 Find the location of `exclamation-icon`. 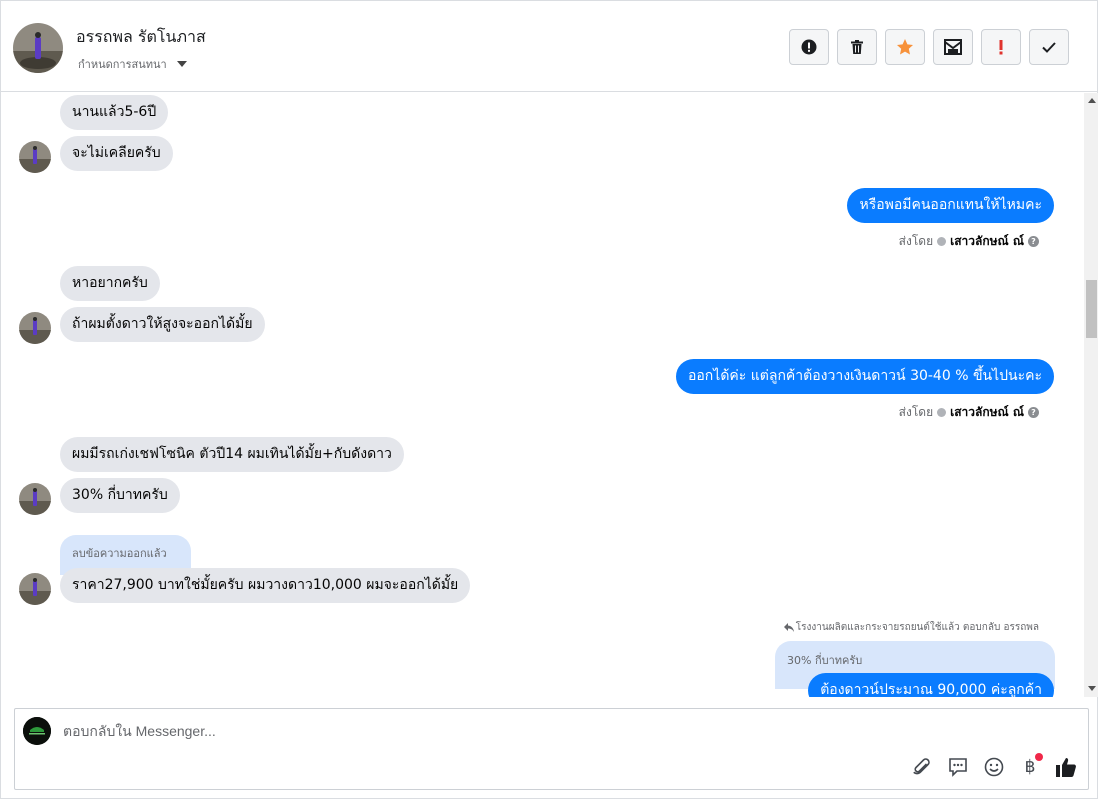

exclamation-icon is located at coordinates (1001, 47).